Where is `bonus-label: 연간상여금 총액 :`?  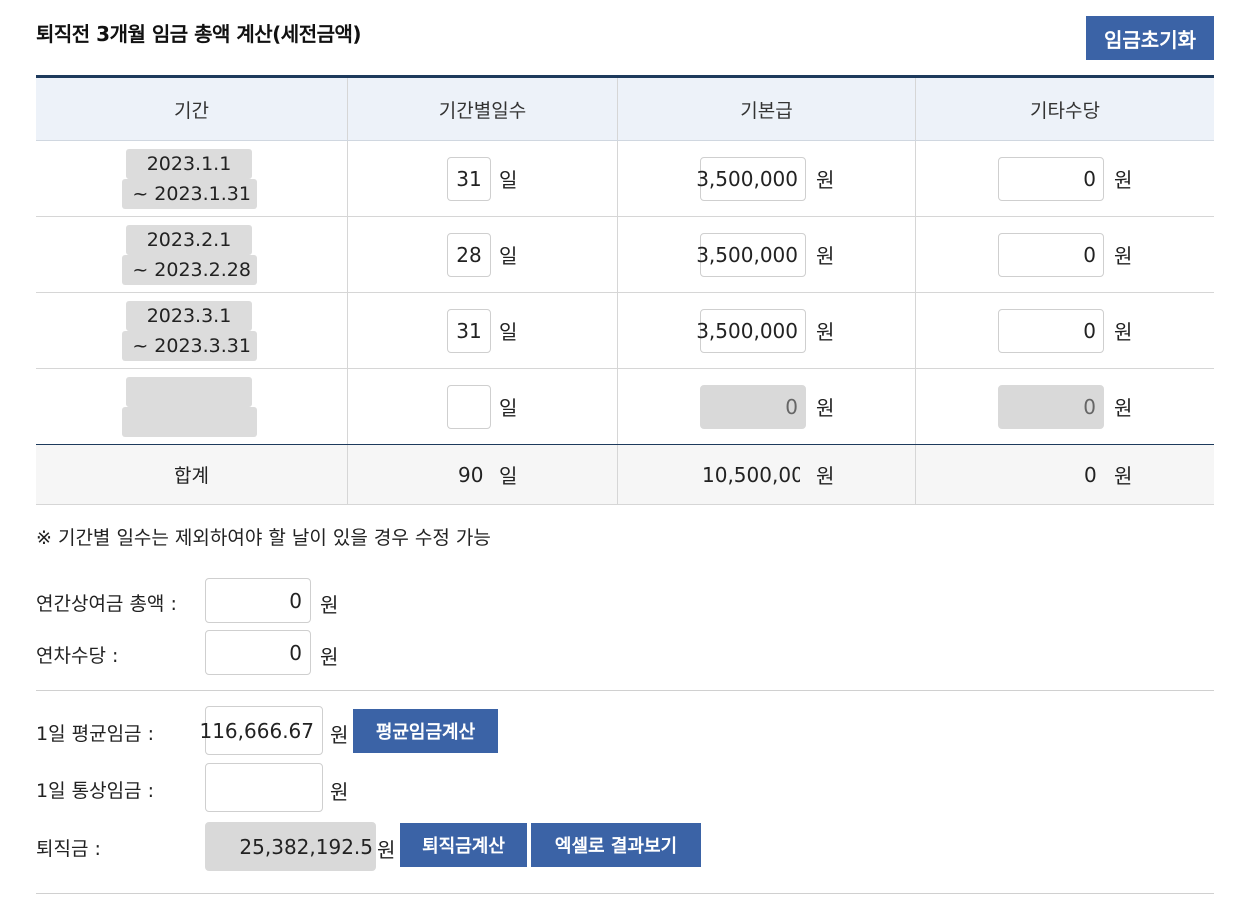
bonus-label: 연간상여금 총액 : is located at coordinates (106, 604).